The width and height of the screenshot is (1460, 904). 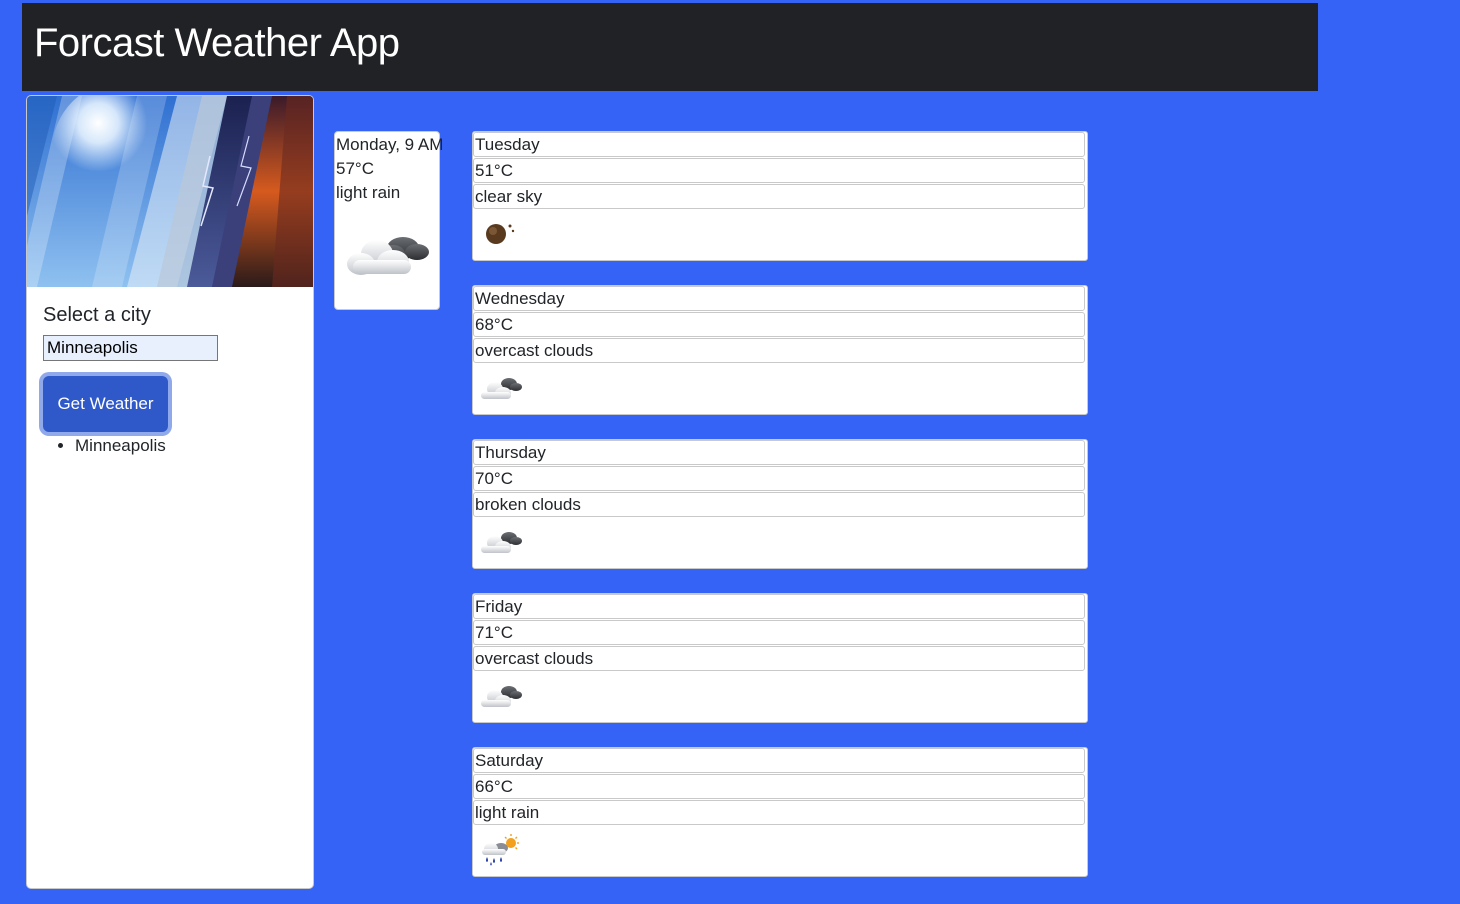 I want to click on forecast-card-wednesday: Wednesday 68°C overcast clouds, so click(x=780, y=350).